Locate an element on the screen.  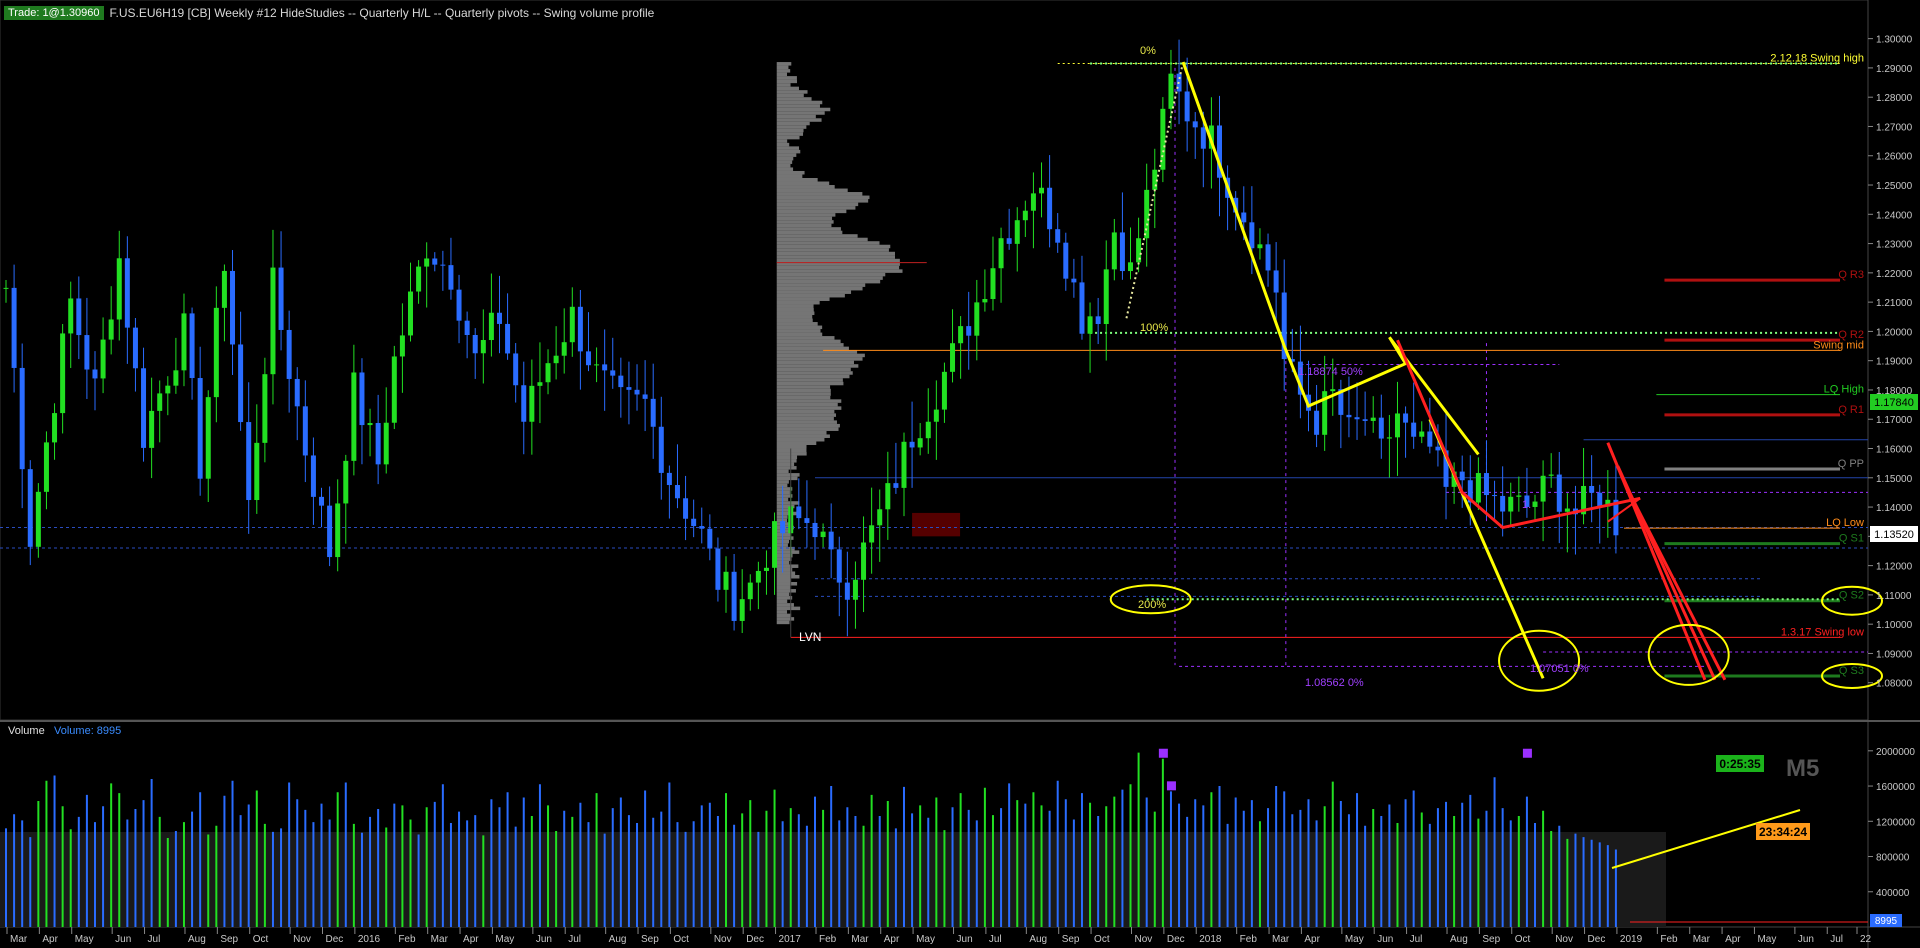
price-axis-label: 1.30000 is located at coordinates (1894, 40).